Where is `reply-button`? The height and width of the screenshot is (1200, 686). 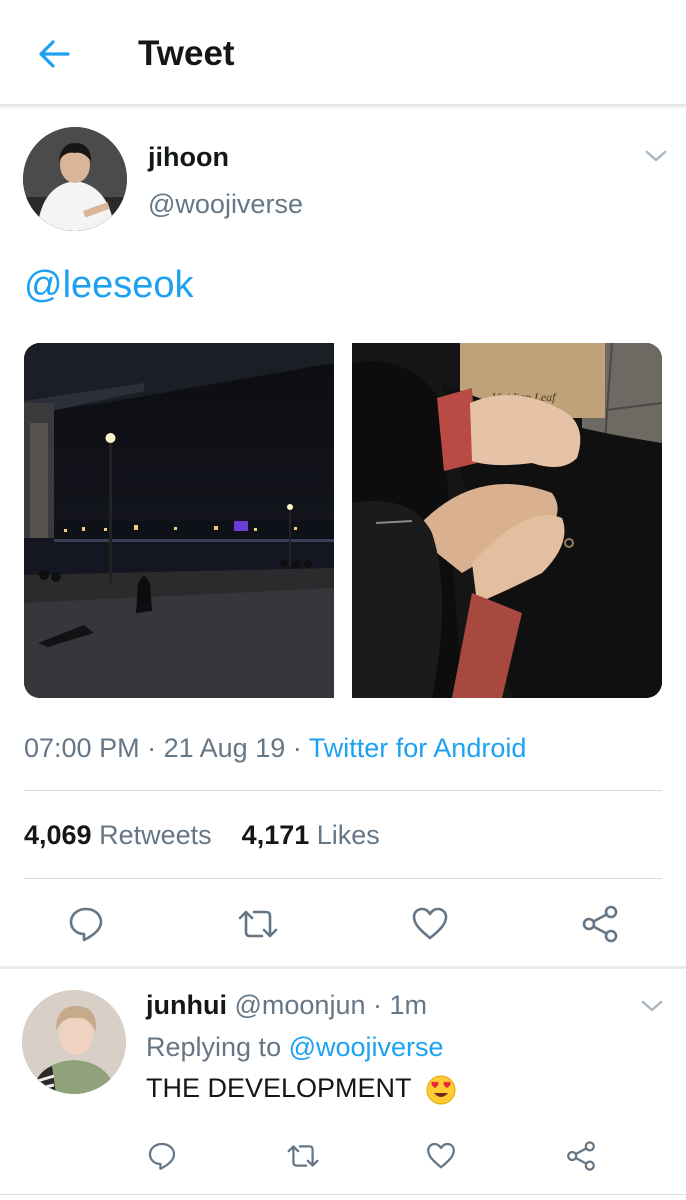 reply-button is located at coordinates (86, 924).